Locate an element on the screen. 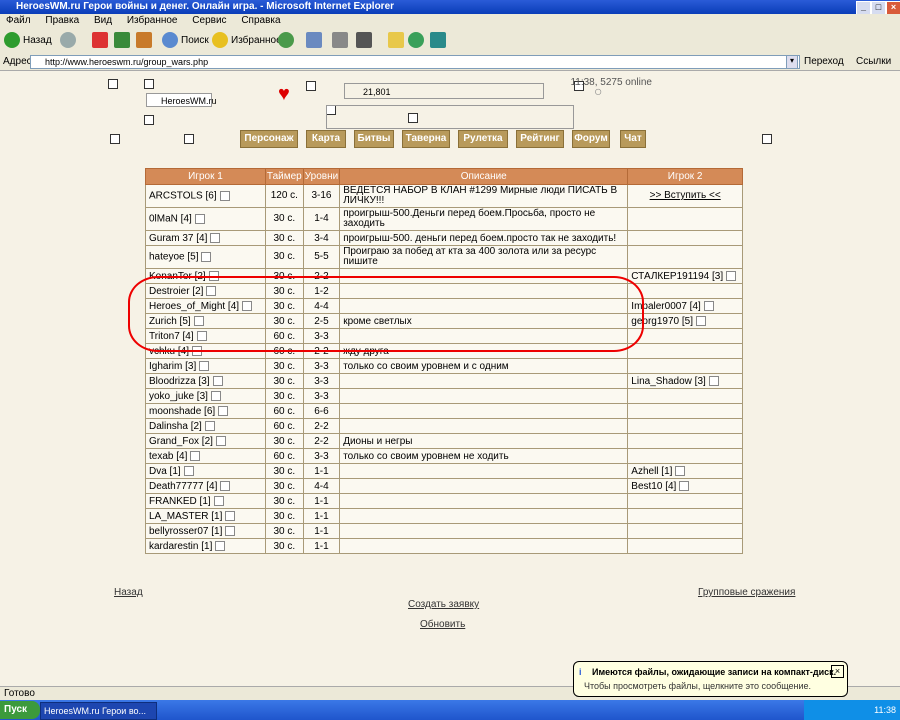  player1-cell-text: hateyoe [5] is located at coordinates (173, 256).